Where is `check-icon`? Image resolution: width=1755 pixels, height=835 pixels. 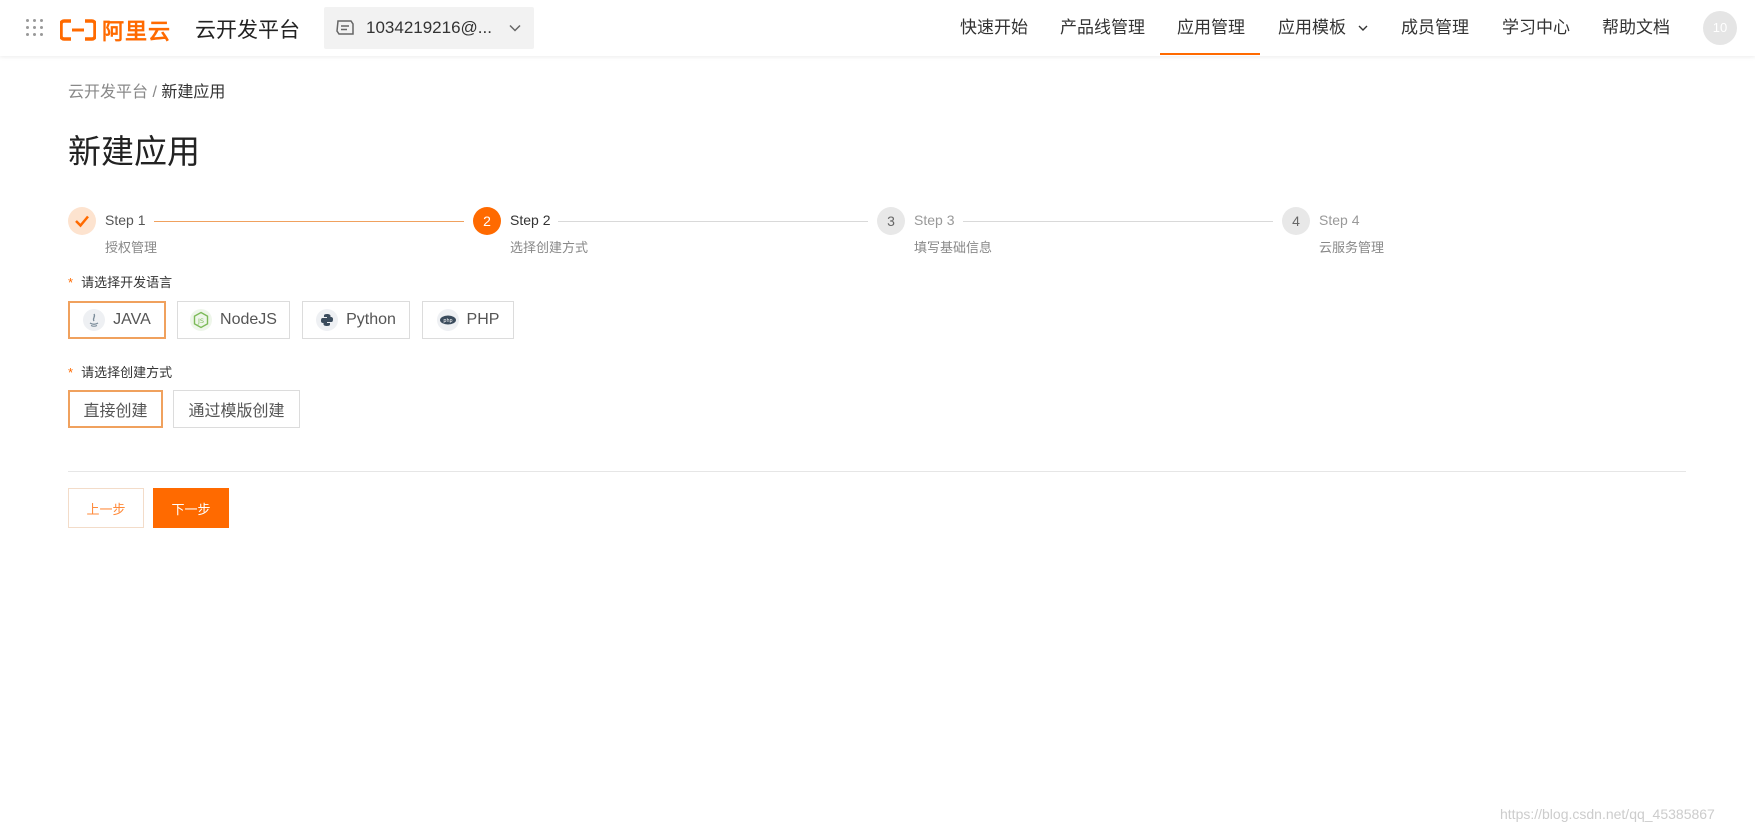
check-icon is located at coordinates (82, 221).